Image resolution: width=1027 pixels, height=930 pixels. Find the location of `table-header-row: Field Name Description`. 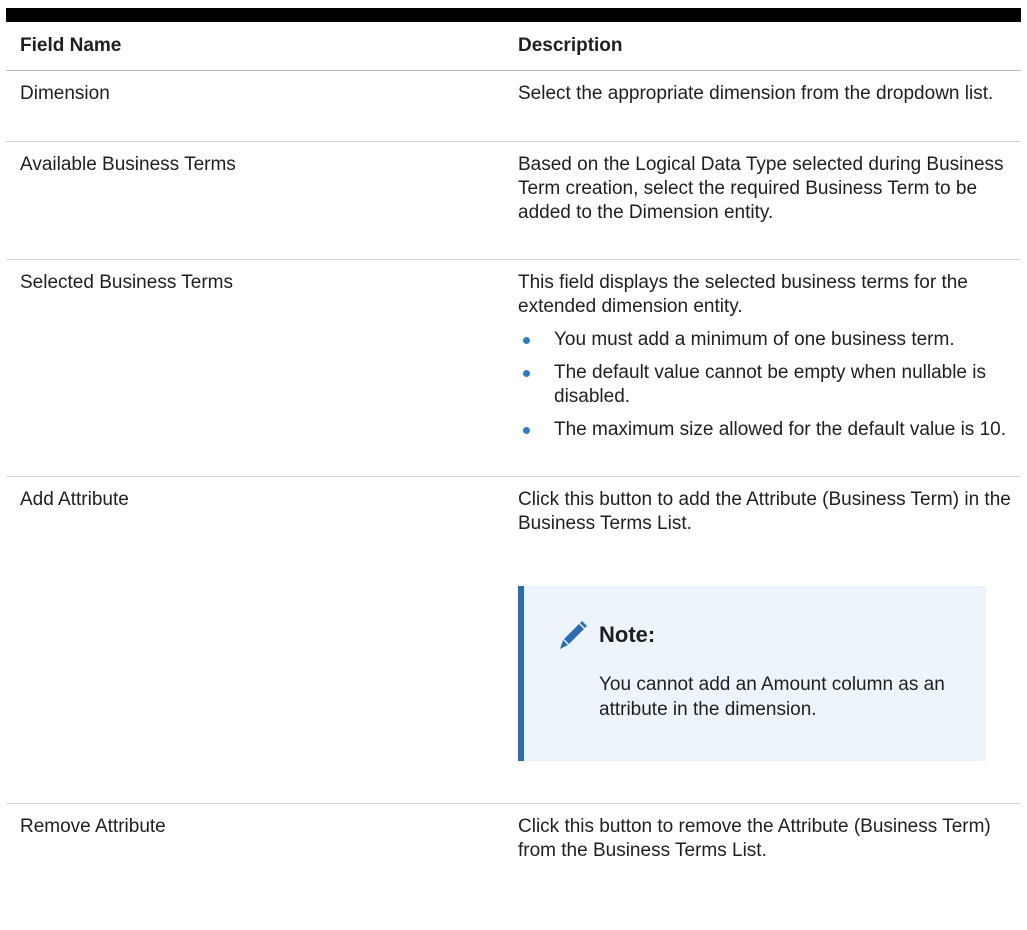

table-header-row: Field Name Description is located at coordinates (513, 46).